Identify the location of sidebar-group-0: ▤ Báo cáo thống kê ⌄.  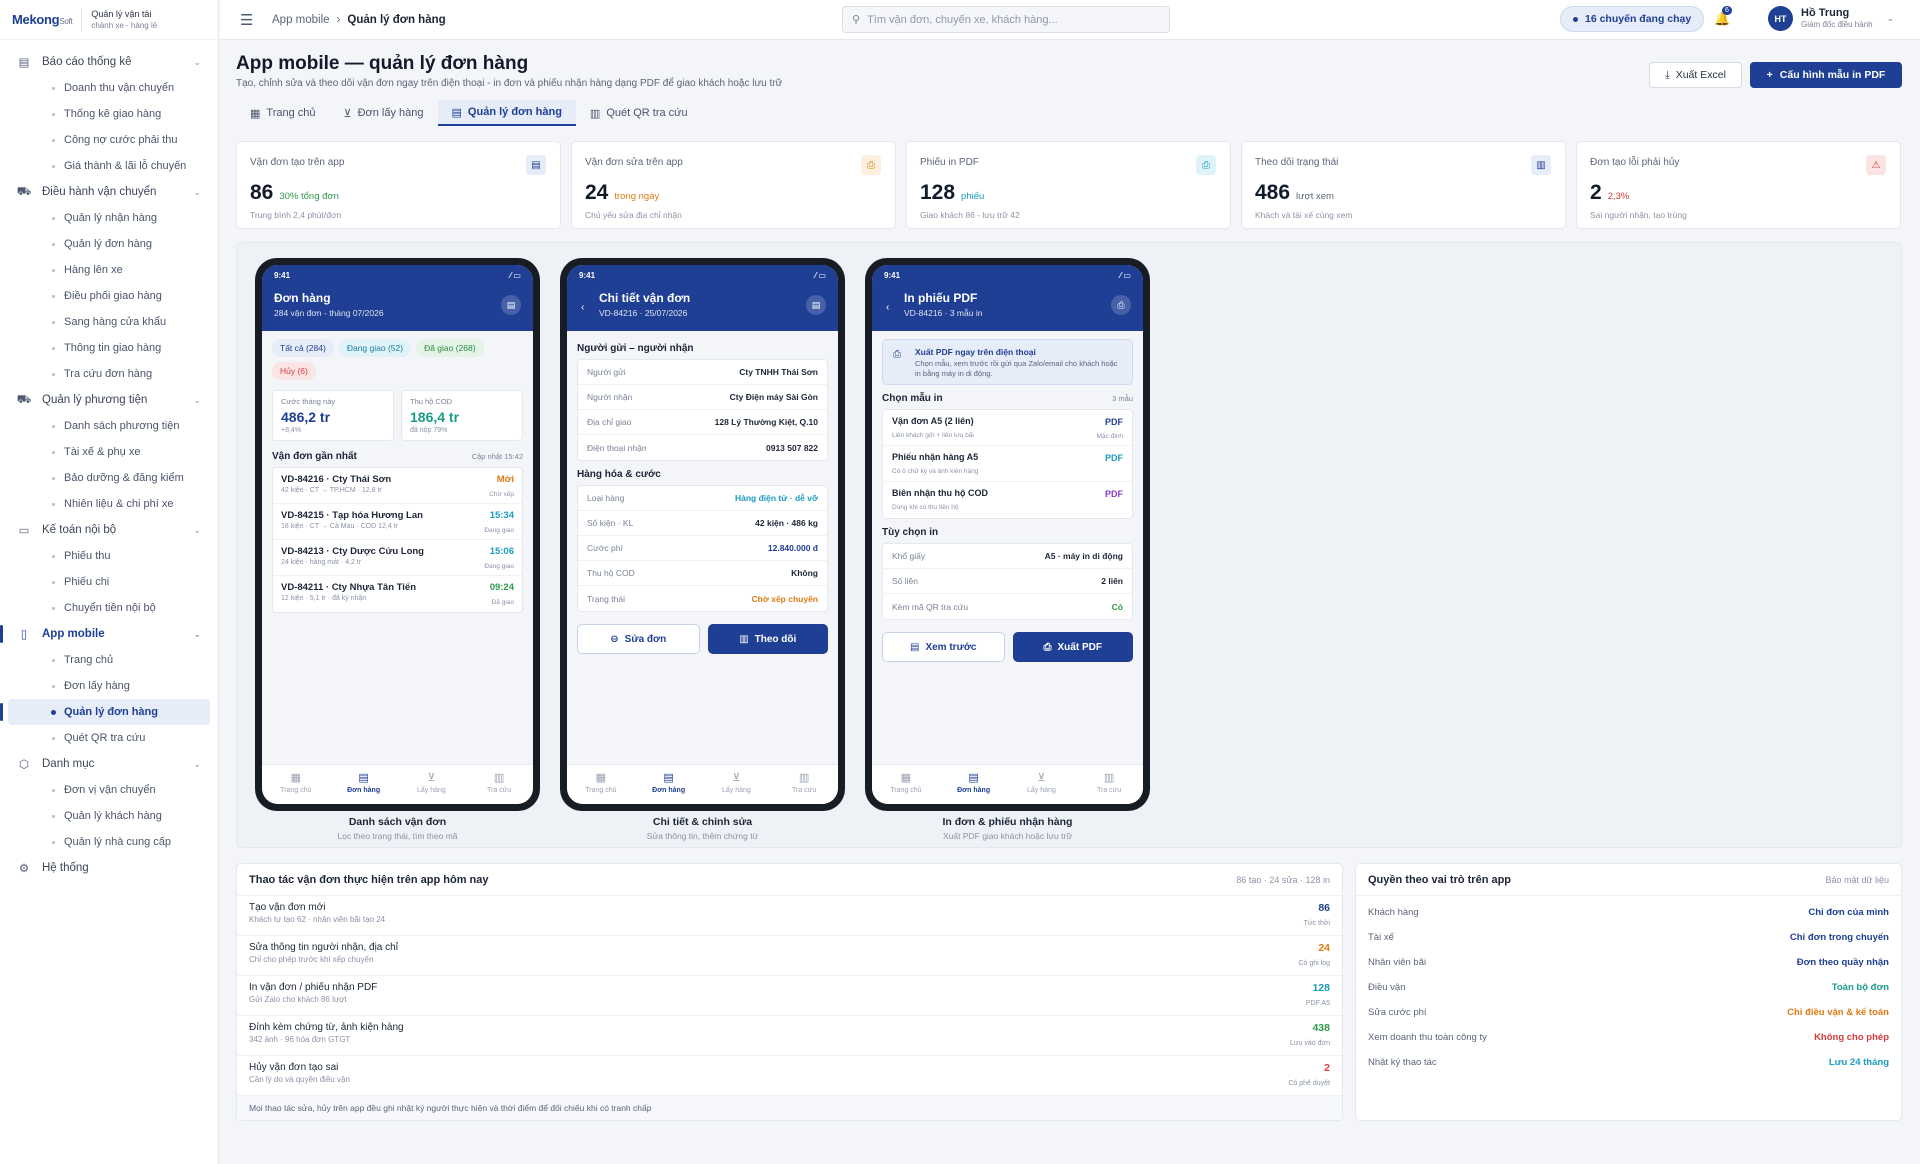
(109, 62).